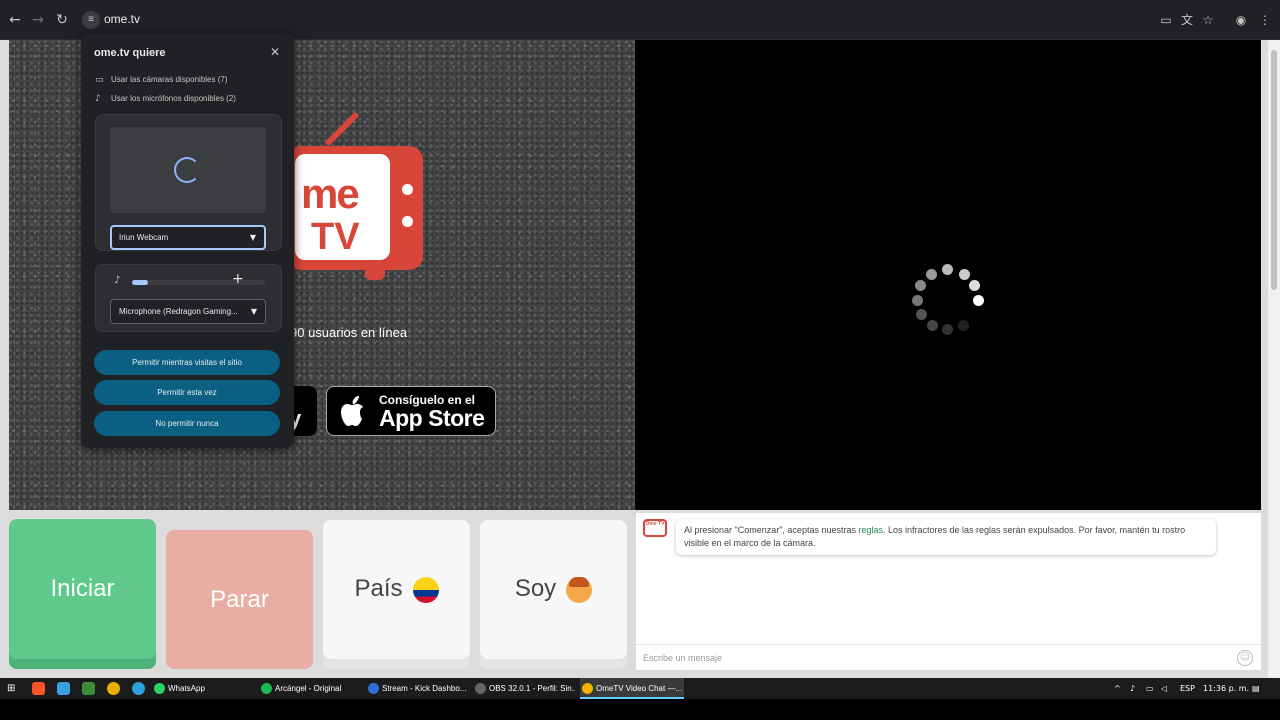 This screenshot has height=720, width=1280. What do you see at coordinates (1208, 20) in the screenshot?
I see `bookmark-star-icon: ☆` at bounding box center [1208, 20].